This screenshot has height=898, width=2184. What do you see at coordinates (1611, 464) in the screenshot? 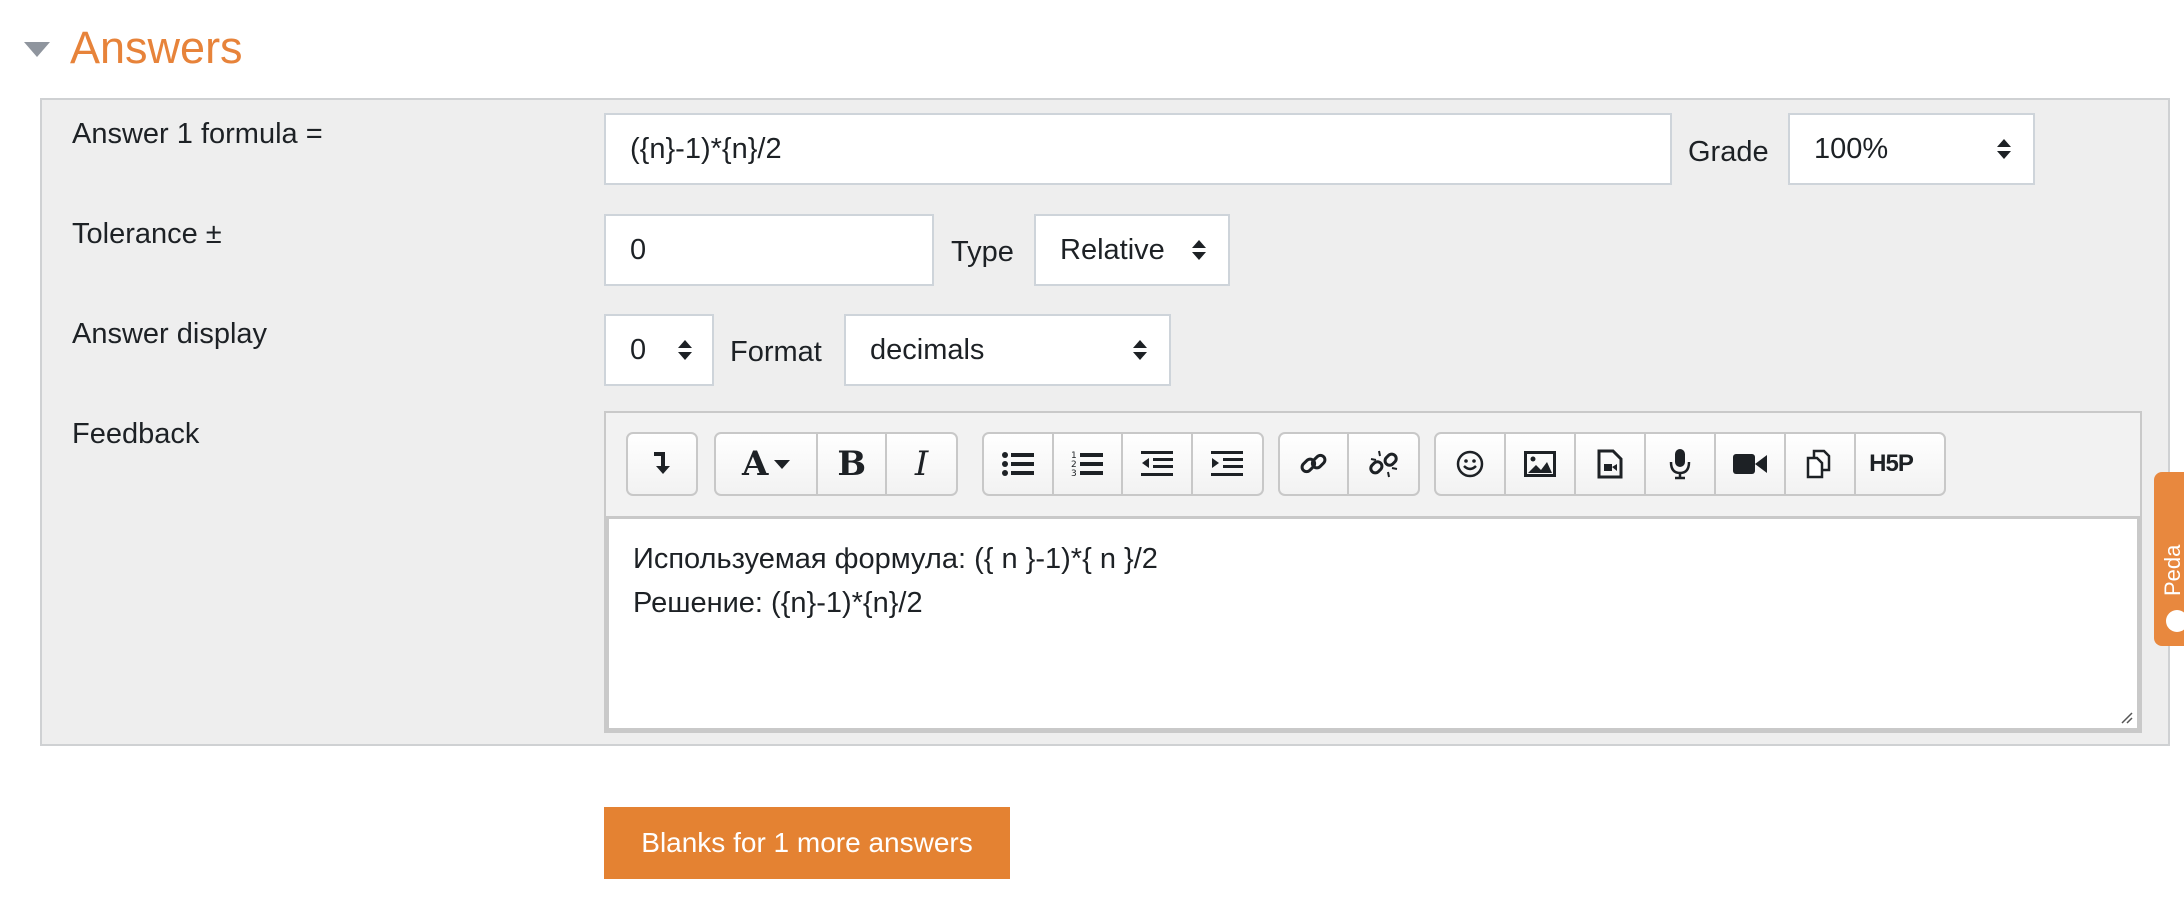
I see `media-icon` at bounding box center [1611, 464].